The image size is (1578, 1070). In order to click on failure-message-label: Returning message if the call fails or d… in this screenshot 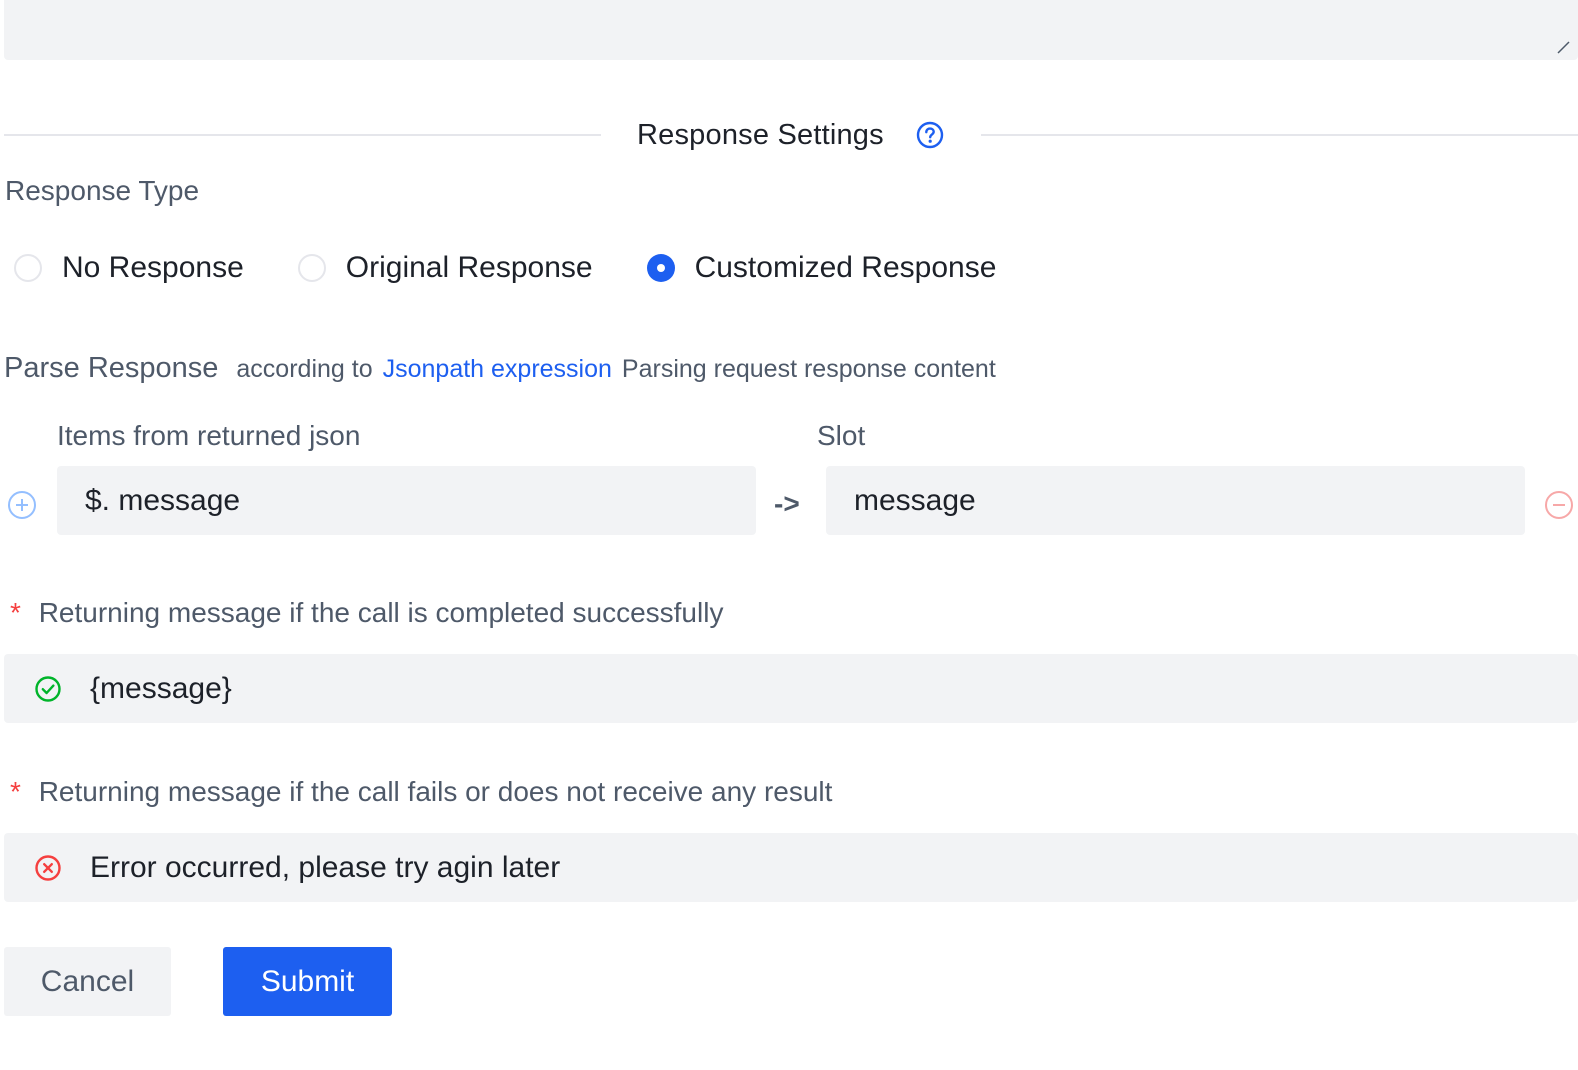, I will do `click(435, 791)`.